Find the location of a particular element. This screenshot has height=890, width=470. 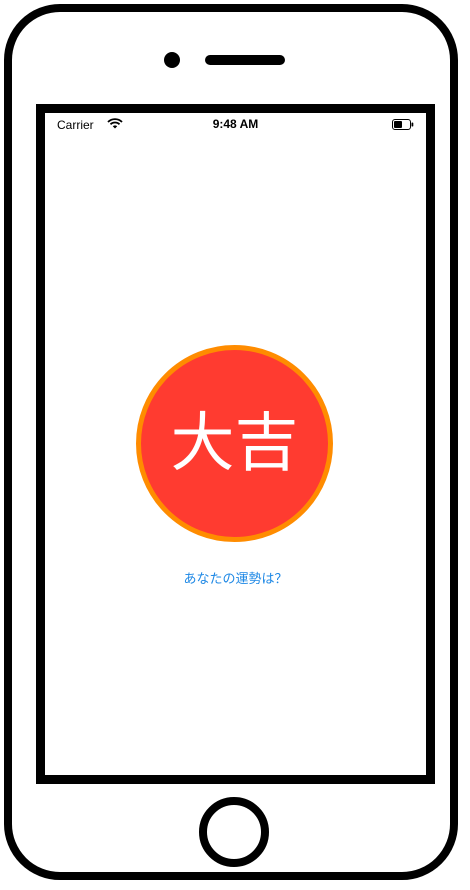

speaker-icon is located at coordinates (245, 60).